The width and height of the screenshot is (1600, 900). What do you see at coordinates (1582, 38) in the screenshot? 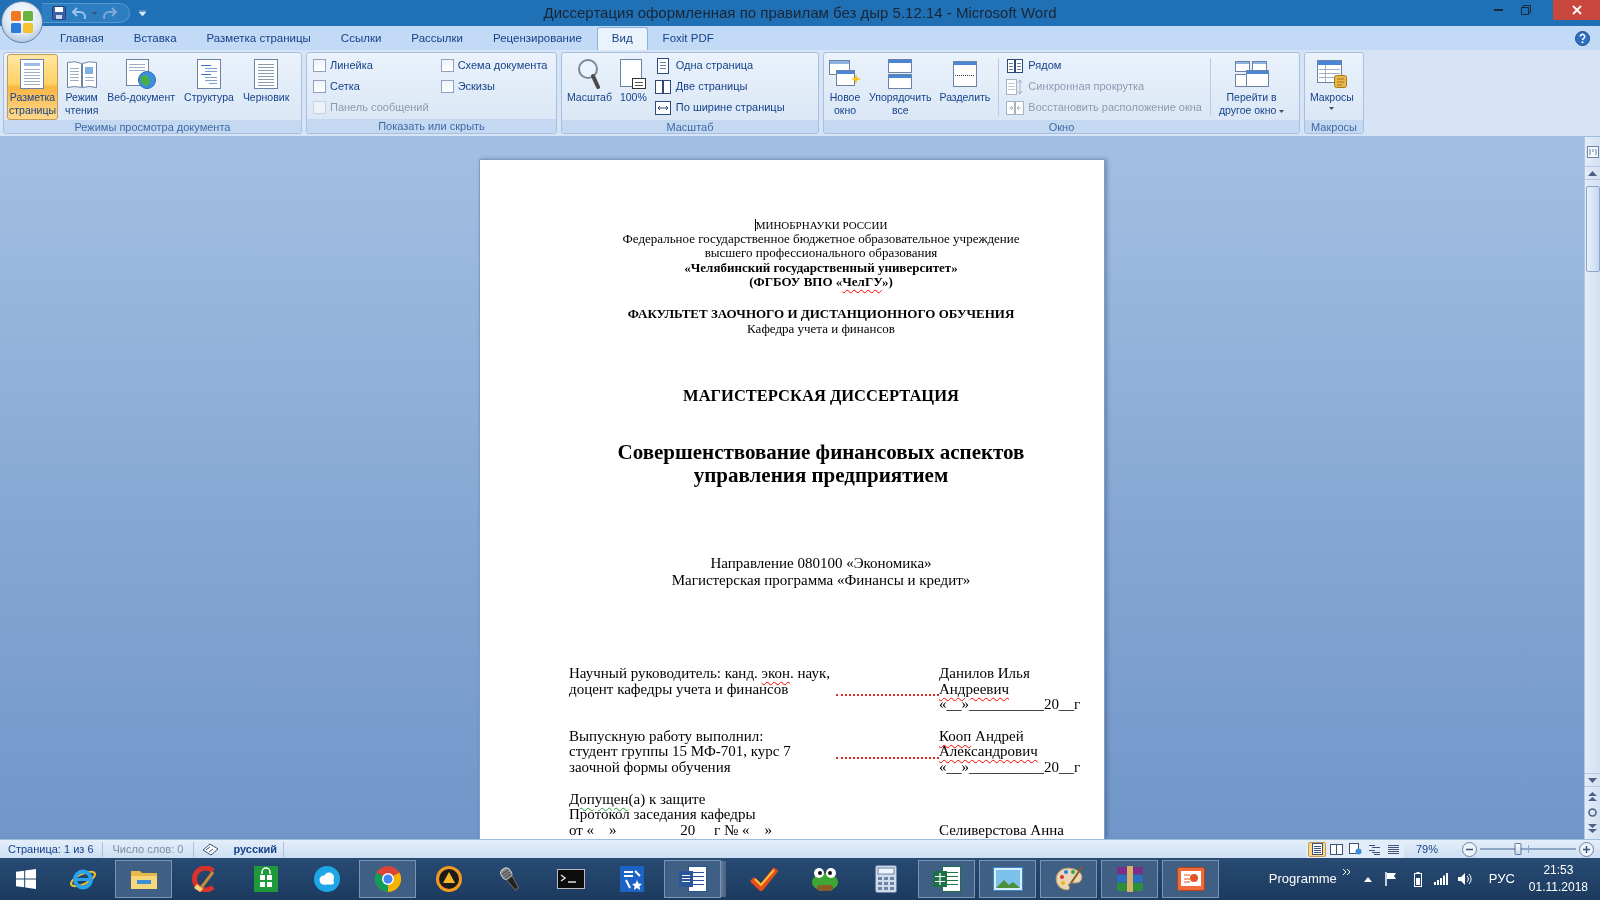
I see `help-icon` at bounding box center [1582, 38].